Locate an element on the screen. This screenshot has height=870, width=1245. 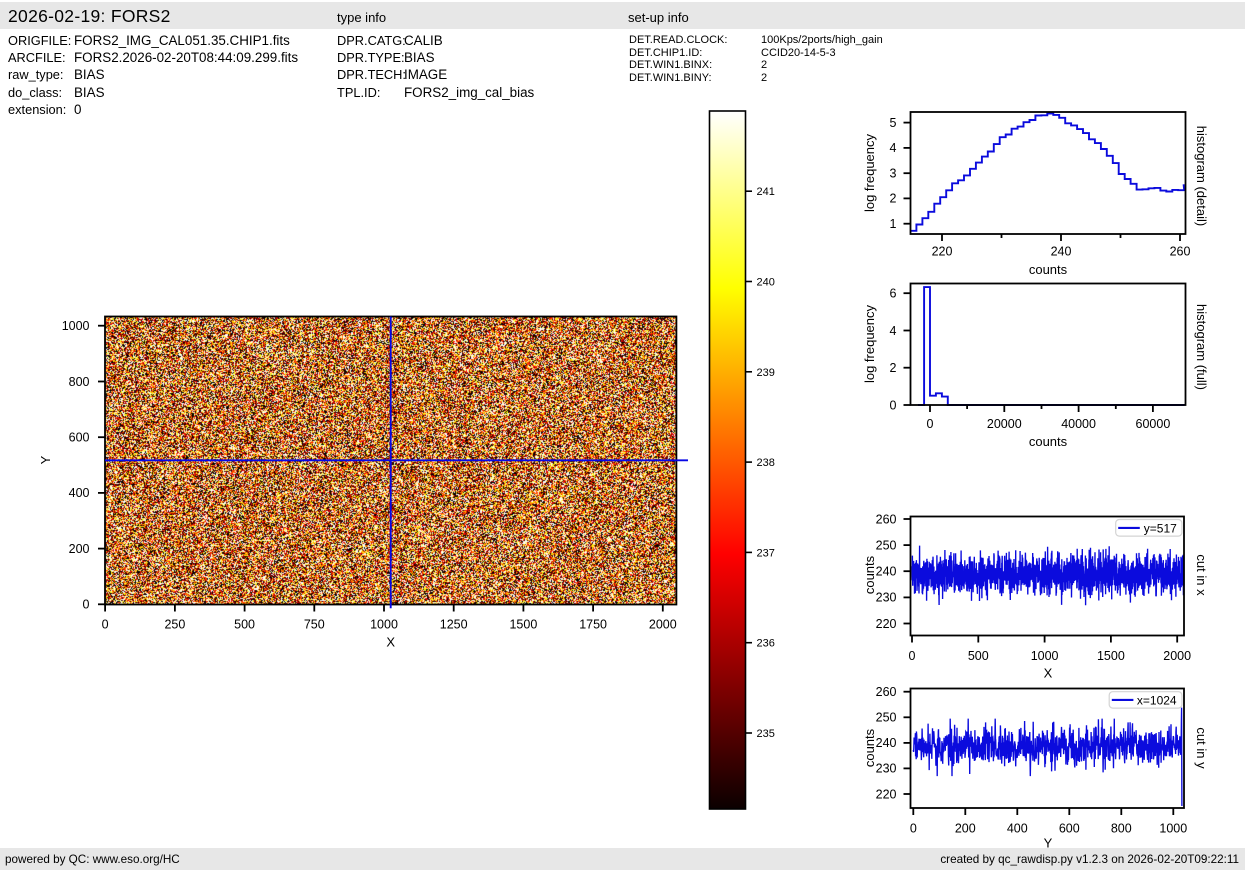
svg-text: 237 is located at coordinates (766, 553).